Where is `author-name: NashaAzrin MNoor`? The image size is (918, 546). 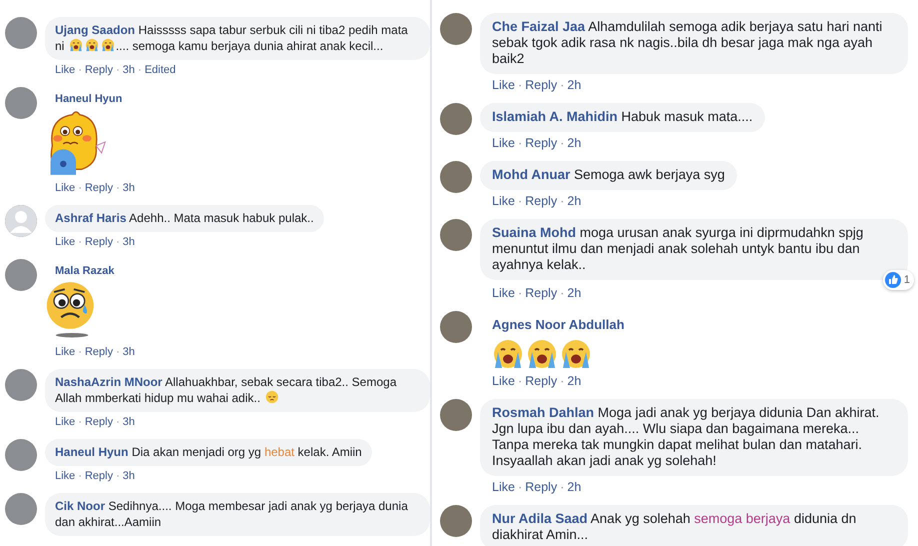 author-name: NashaAzrin MNoor is located at coordinates (108, 382).